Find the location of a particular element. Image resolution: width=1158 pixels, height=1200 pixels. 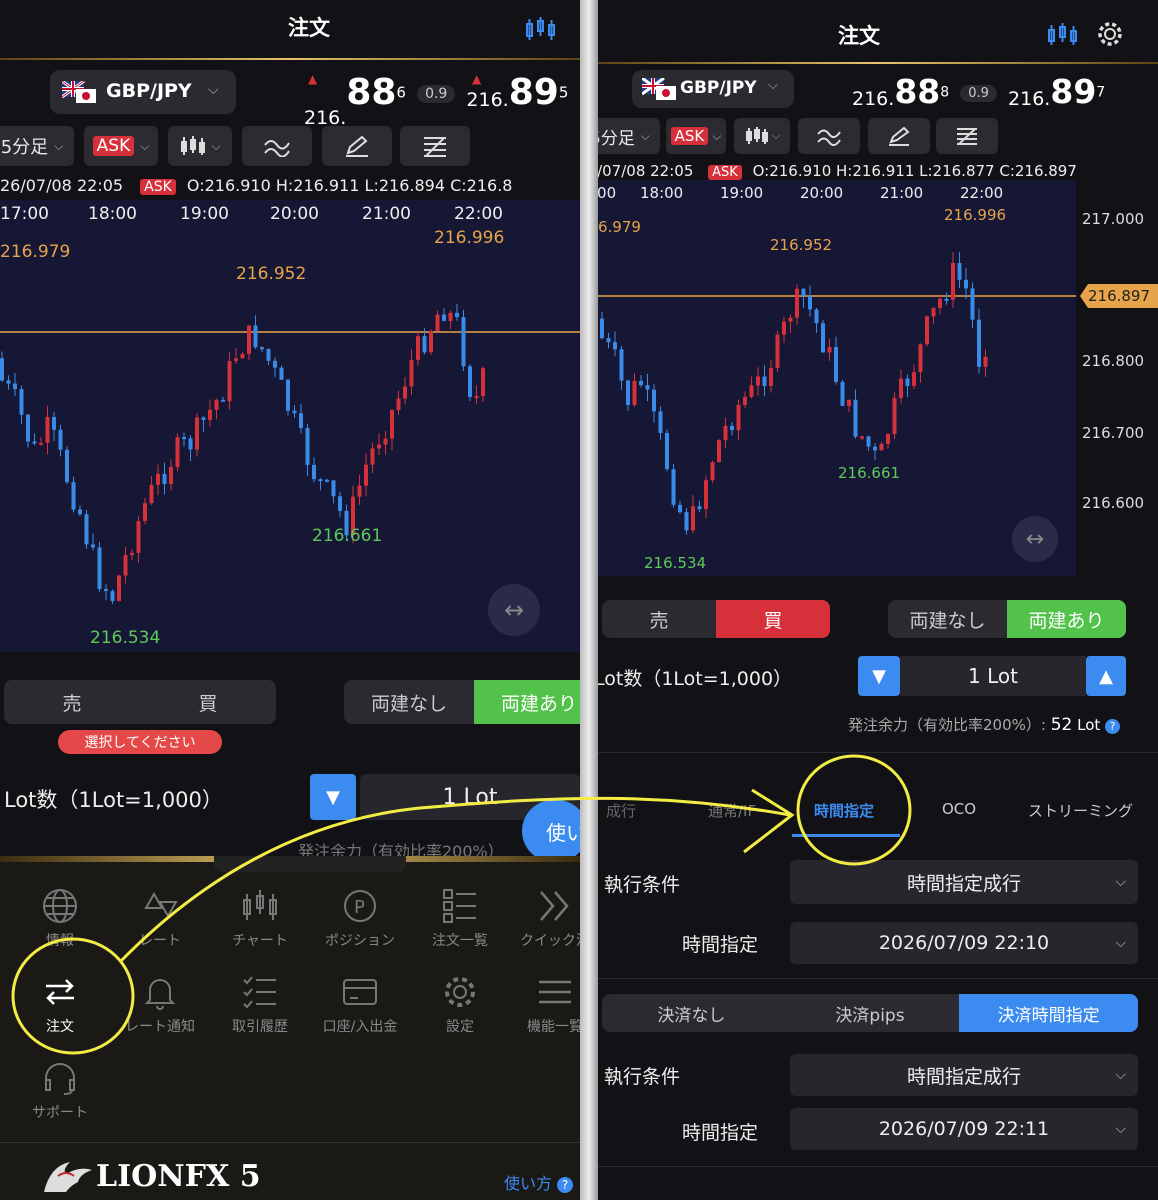

tab-market: 成行 is located at coordinates (621, 810).